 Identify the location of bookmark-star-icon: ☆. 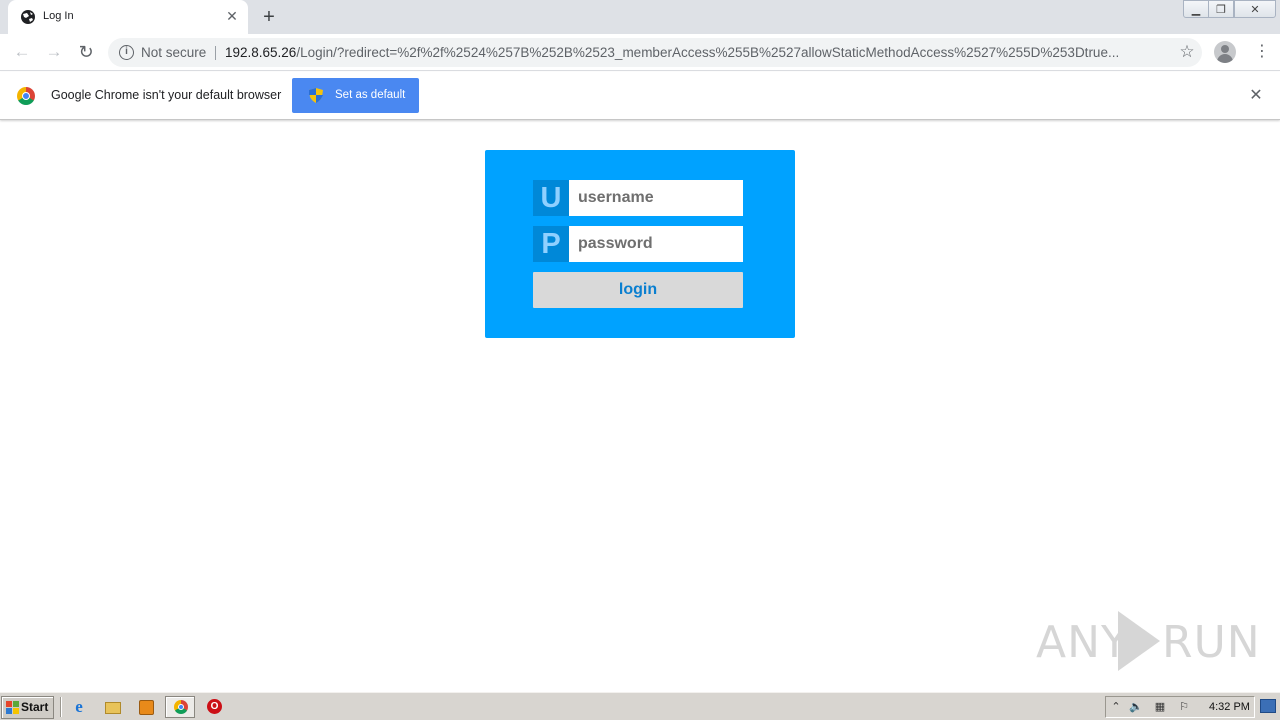
(1187, 52).